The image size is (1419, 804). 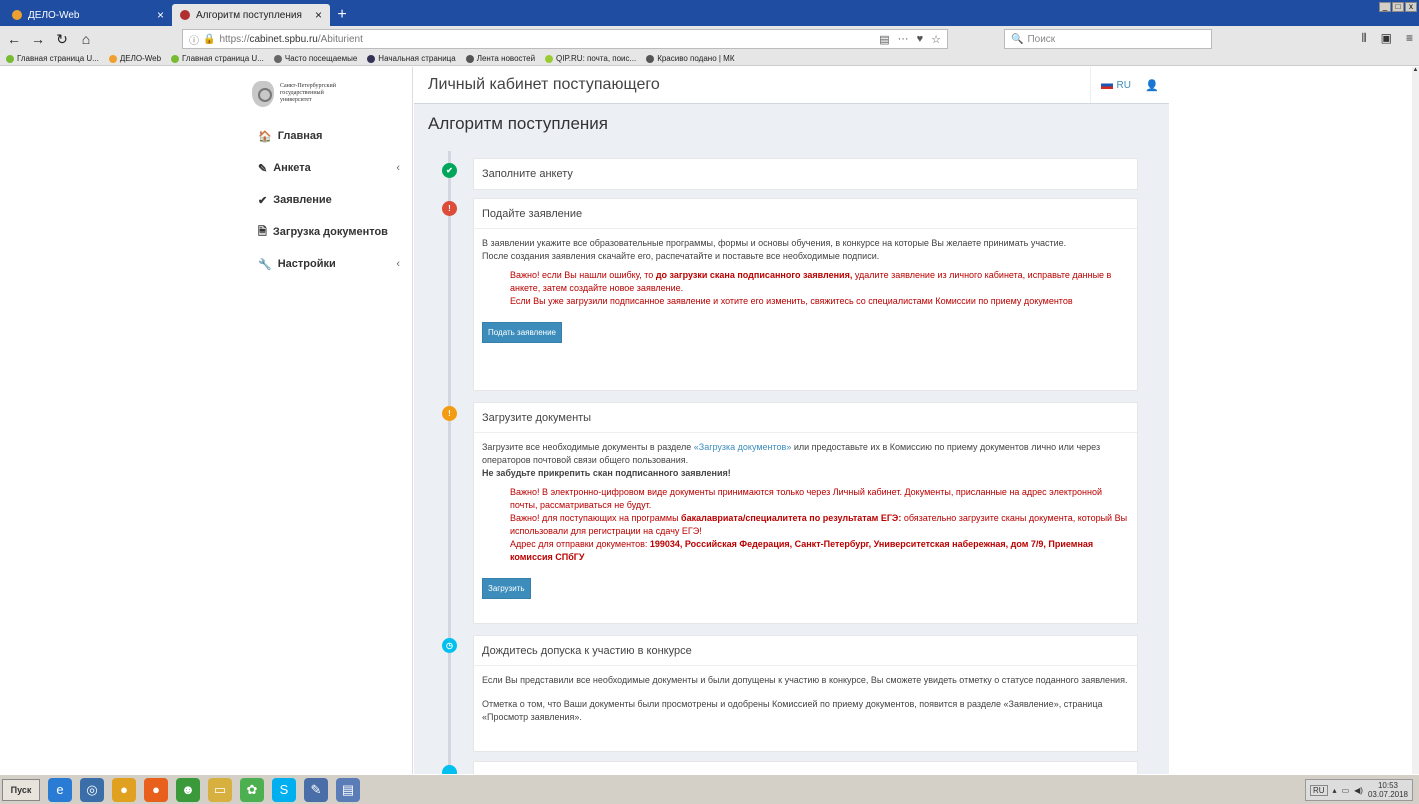 I want to click on step-title: Загрузите документы, so click(x=805, y=418).